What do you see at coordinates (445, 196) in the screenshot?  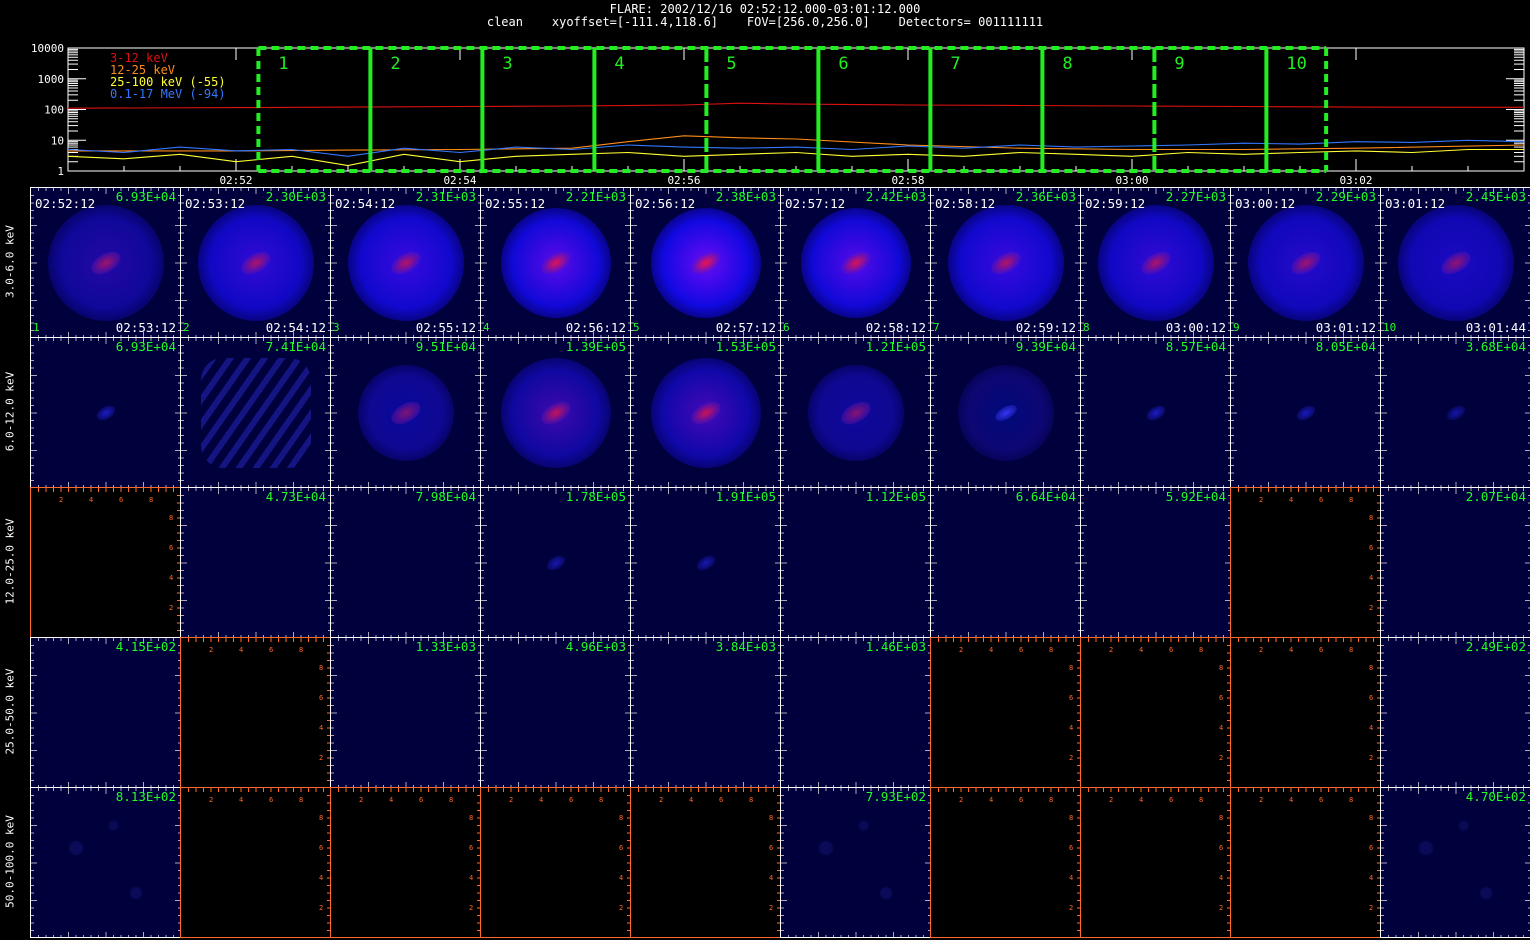 I see `panel-max-value: 2.31E+03` at bounding box center [445, 196].